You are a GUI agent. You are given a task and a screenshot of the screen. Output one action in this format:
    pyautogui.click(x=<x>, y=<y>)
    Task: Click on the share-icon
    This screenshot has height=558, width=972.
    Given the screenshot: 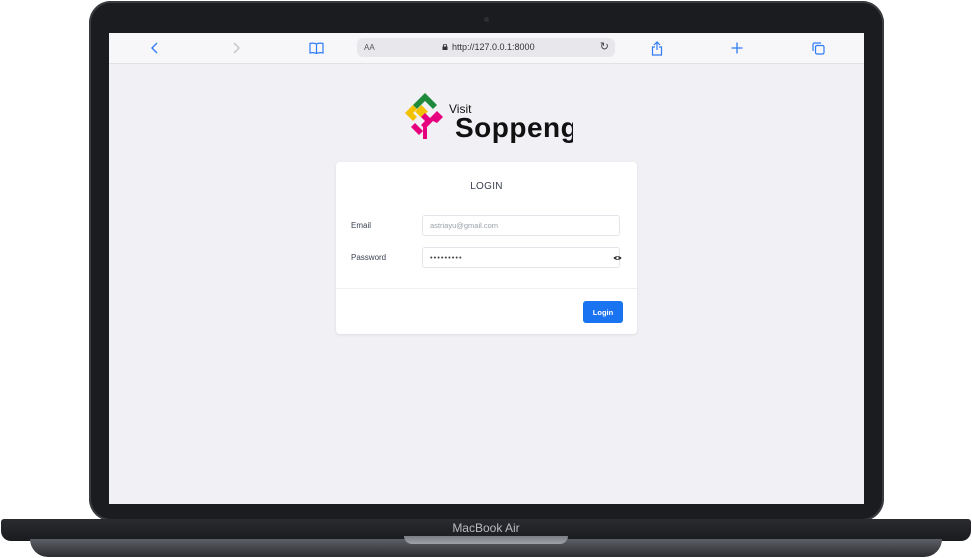 What is the action you would take?
    pyautogui.click(x=657, y=48)
    